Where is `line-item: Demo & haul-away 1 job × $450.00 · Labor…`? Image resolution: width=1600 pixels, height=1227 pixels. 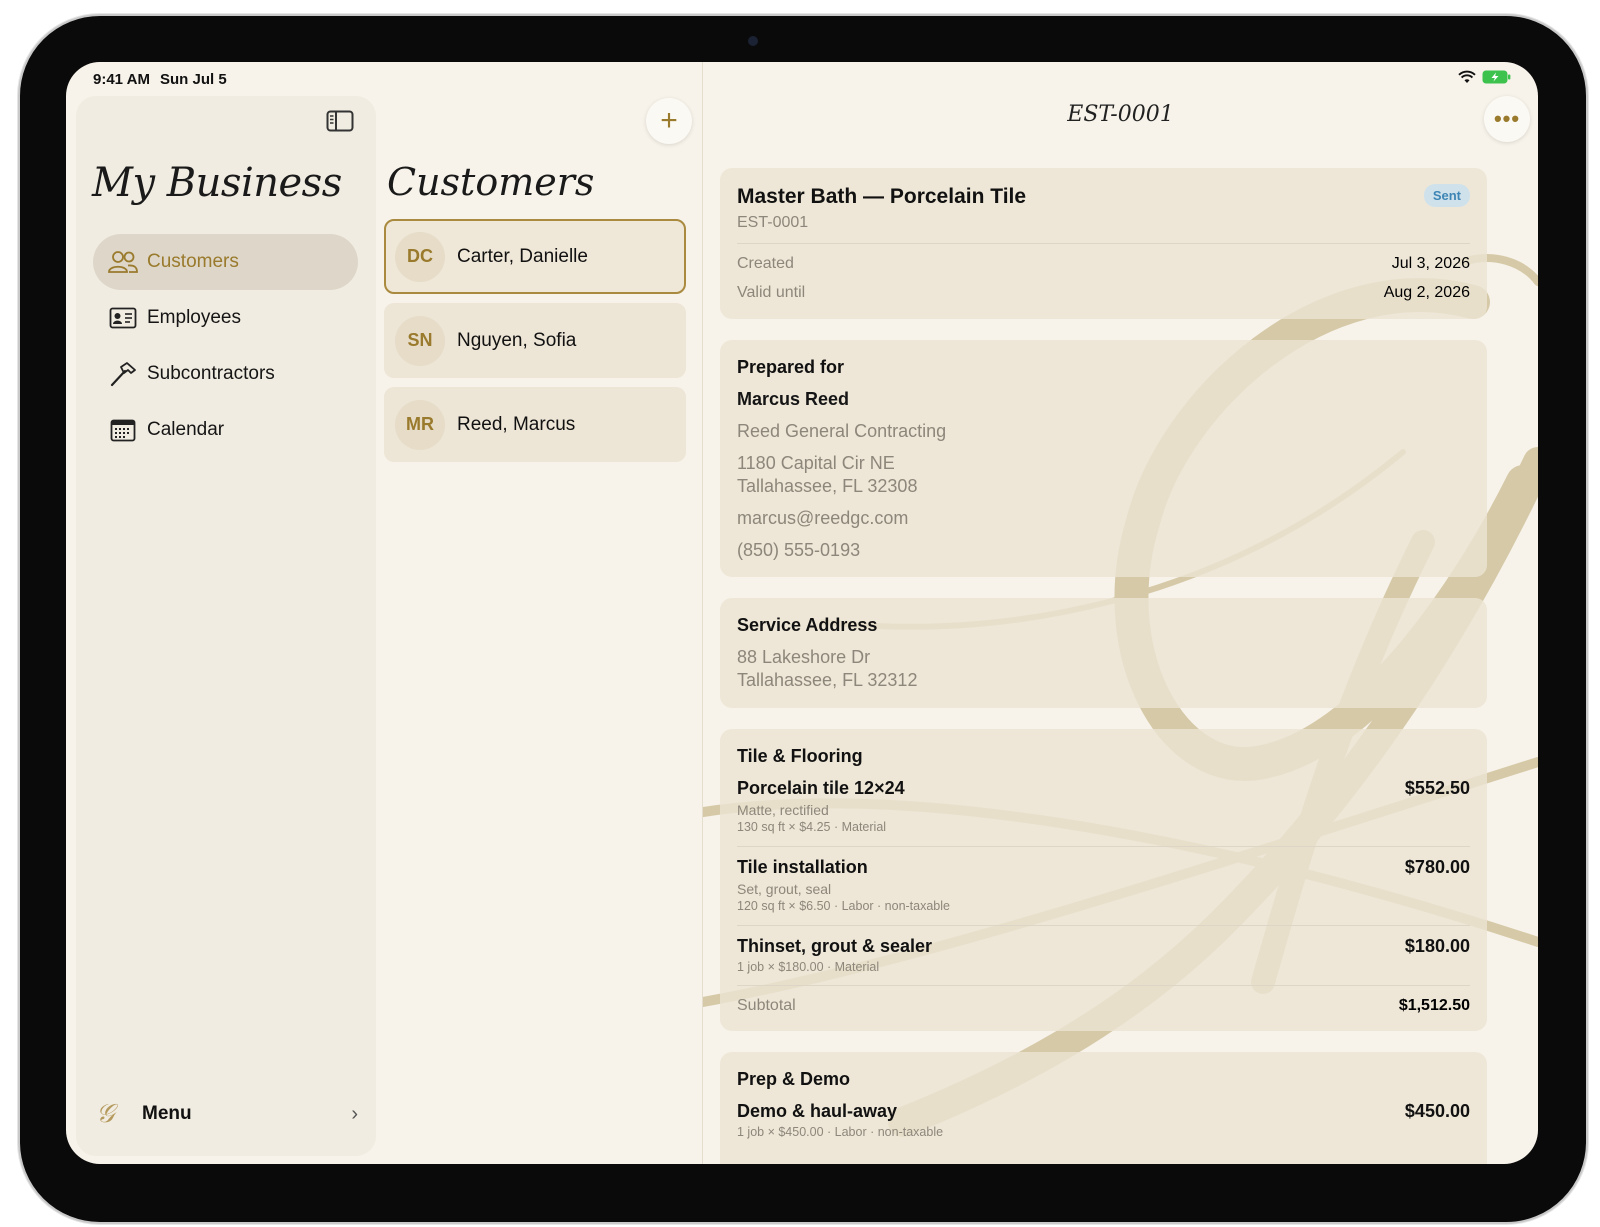
line-item: Demo & haul-away 1 job × $450.00 · Labor… is located at coordinates (1103, 1126).